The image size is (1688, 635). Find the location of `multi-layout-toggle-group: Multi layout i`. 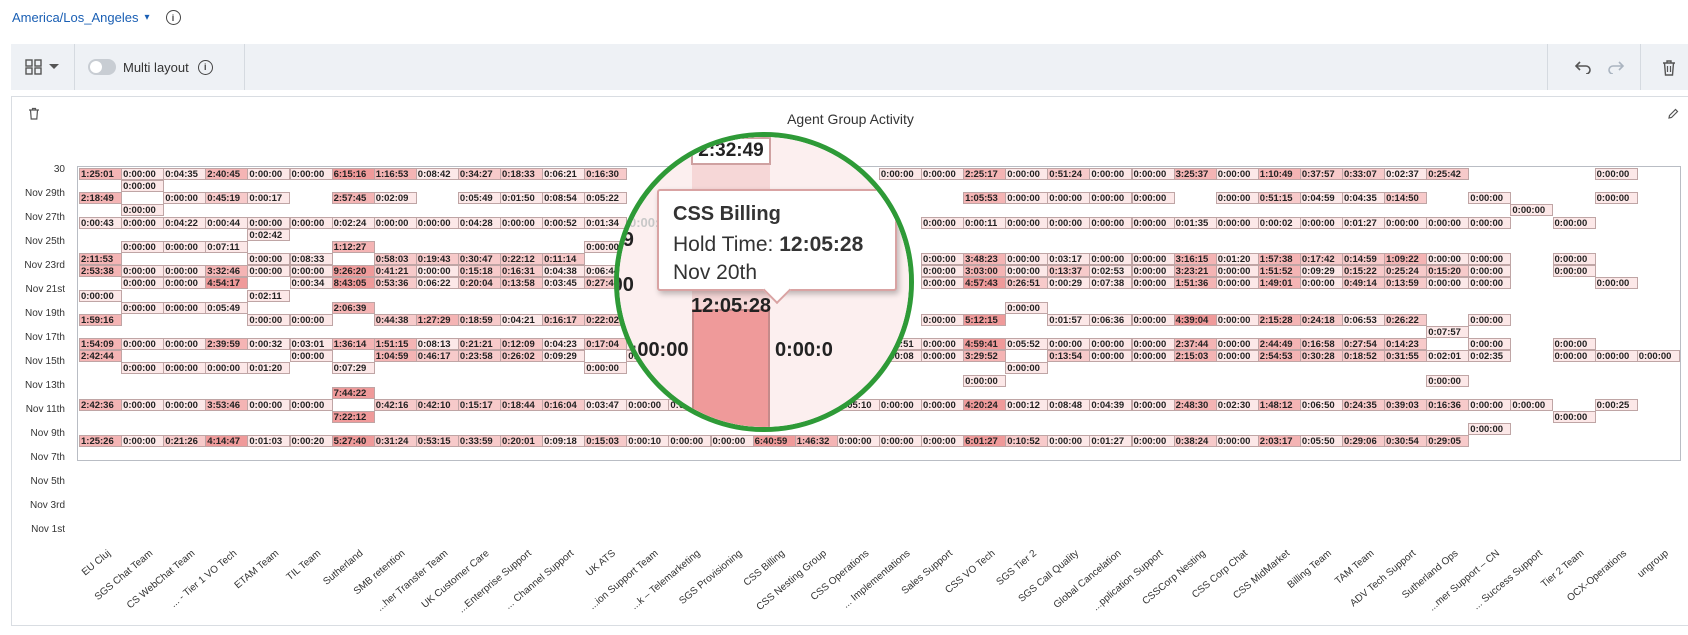

multi-layout-toggle-group: Multi layout i is located at coordinates (150, 67).